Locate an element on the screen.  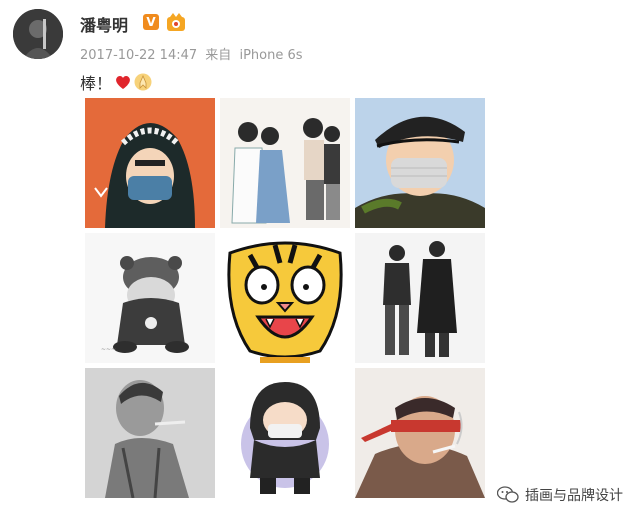
illustration-chibi-back: ~~~ is located at coordinates (150, 298).